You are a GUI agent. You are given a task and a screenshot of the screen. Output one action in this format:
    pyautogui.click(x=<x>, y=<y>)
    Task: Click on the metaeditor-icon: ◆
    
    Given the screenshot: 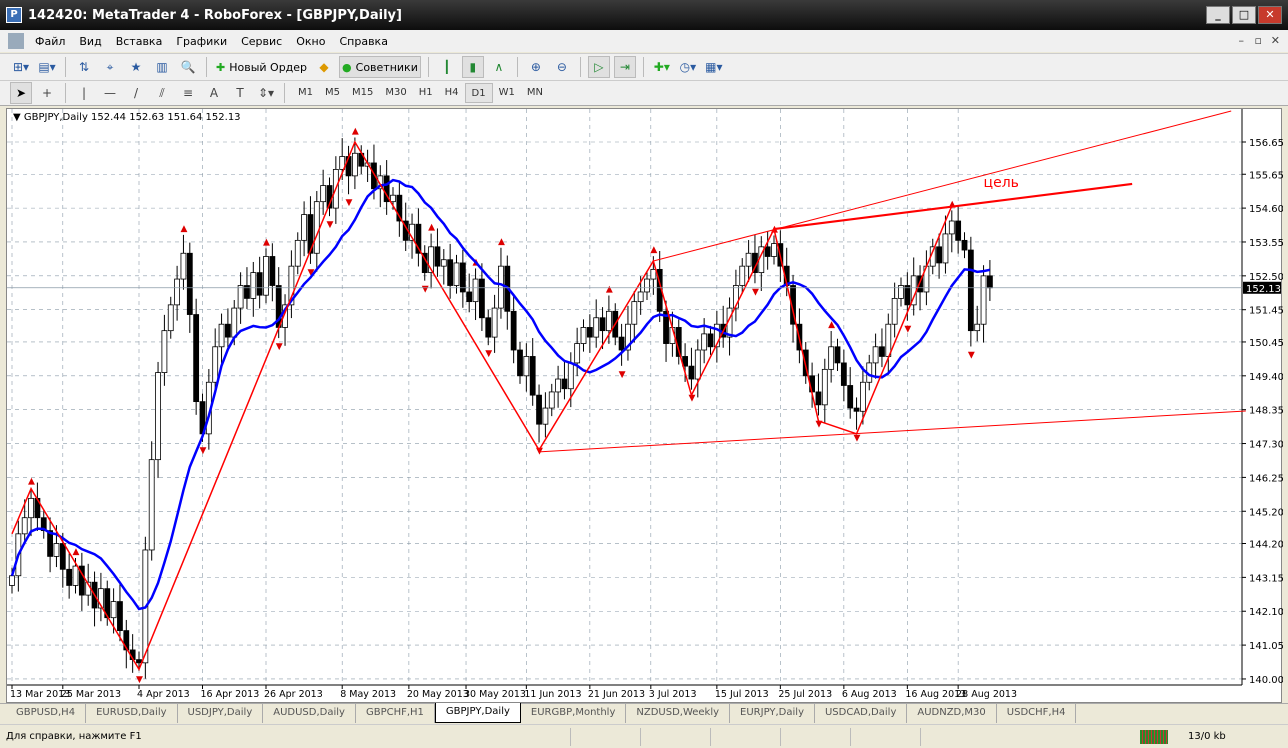 What is the action you would take?
    pyautogui.click(x=324, y=67)
    